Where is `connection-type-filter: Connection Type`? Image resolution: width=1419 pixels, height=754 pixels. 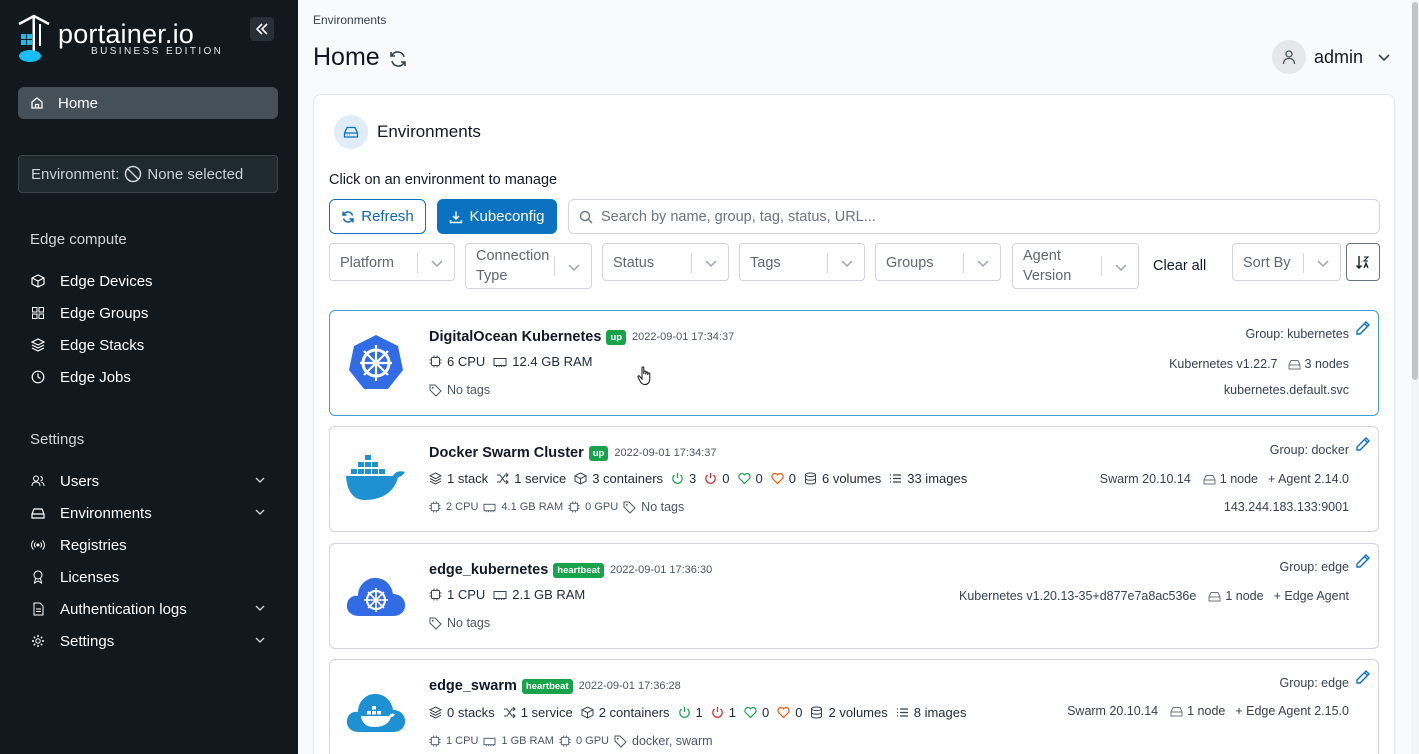
connection-type-filter: Connection Type is located at coordinates (528, 266).